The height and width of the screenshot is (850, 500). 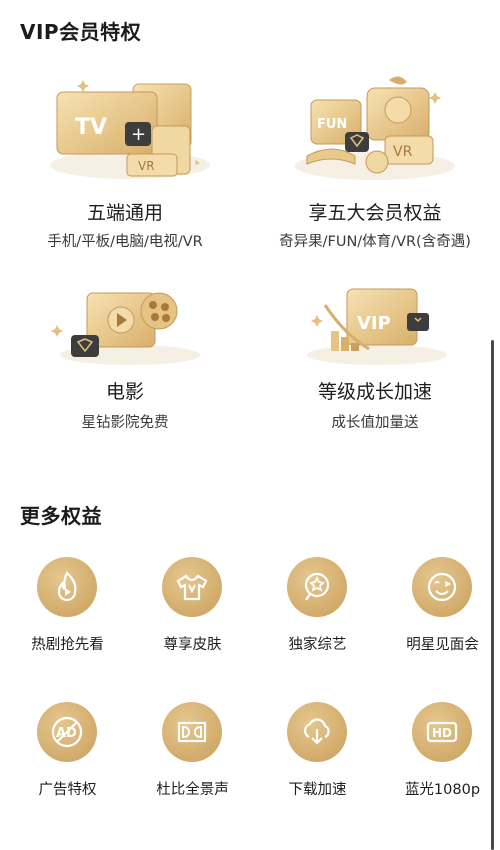 I want to click on perk-dolby-atmos: 杜比全景声, so click(x=192, y=752).